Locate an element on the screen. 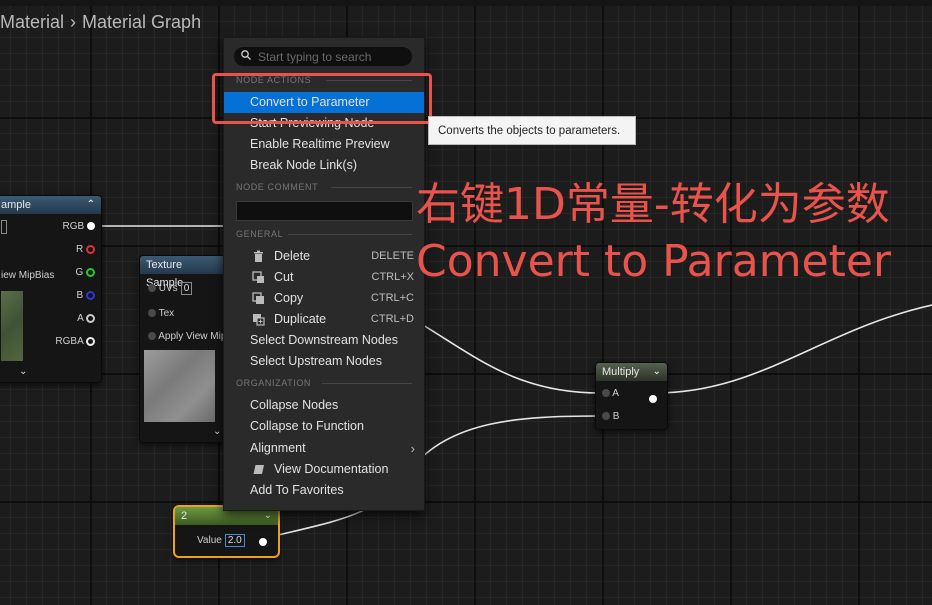 The width and height of the screenshot is (932, 605). node-header: Multiply ⌄ is located at coordinates (631, 372).